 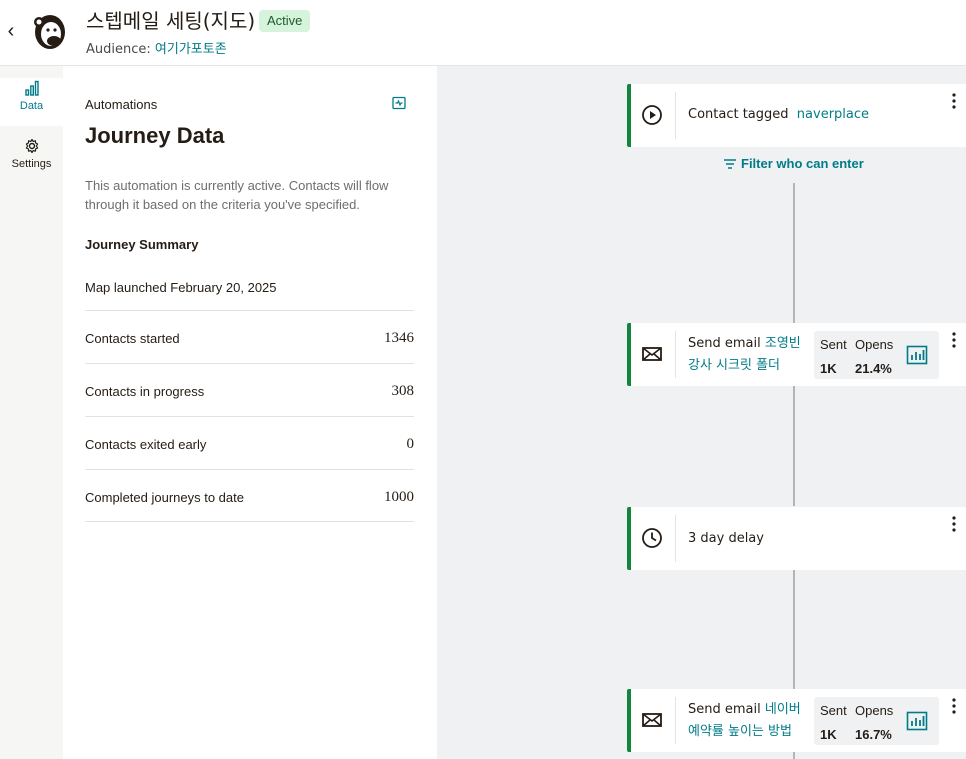 What do you see at coordinates (783, 343) in the screenshot?
I see `email-link: 조영빈` at bounding box center [783, 343].